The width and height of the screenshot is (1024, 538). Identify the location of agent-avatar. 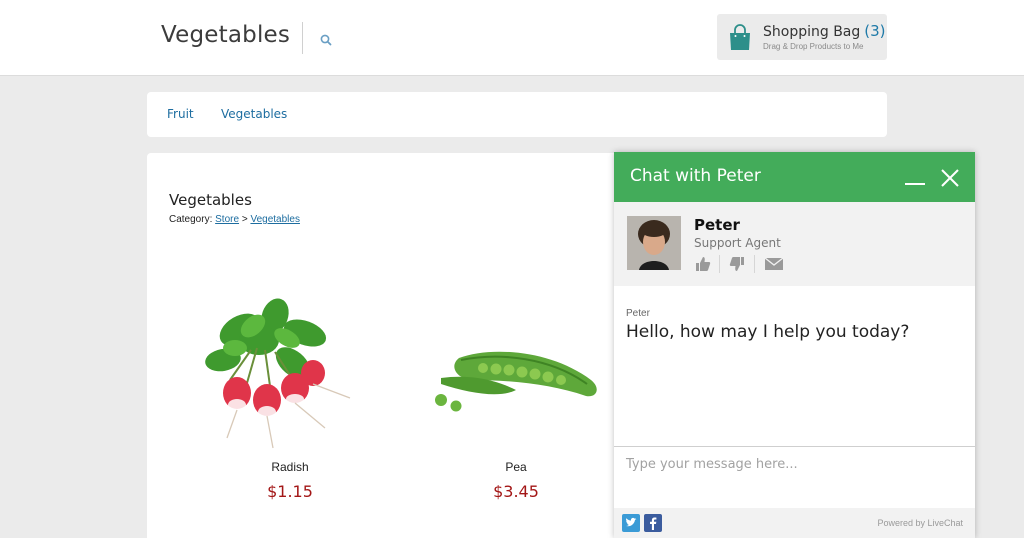
(654, 243).